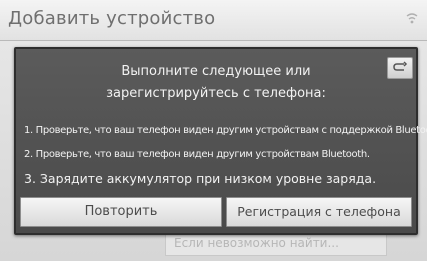 The height and width of the screenshot is (261, 427). I want to click on message-line-1: Выполните следующее или, so click(216, 71).